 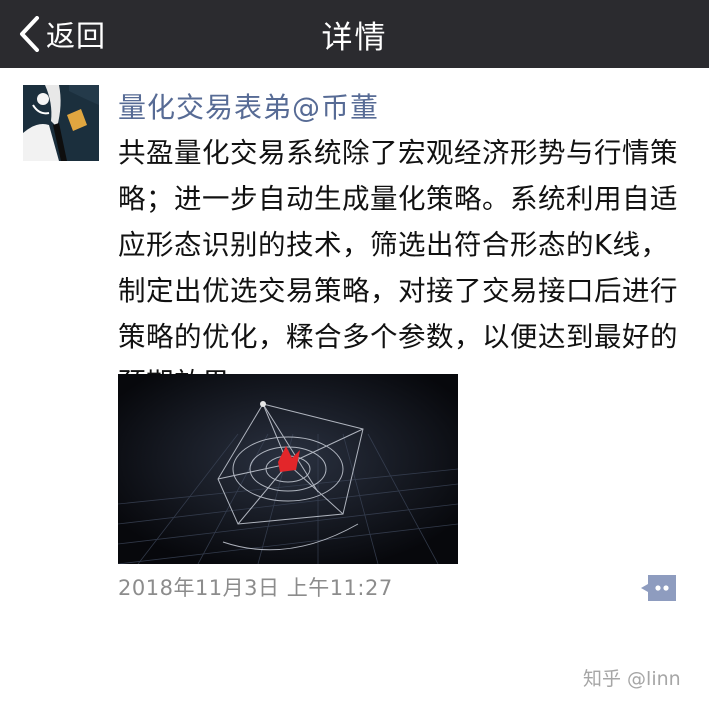 I want to click on author-name: 量化交易表弟@币董, so click(x=248, y=106).